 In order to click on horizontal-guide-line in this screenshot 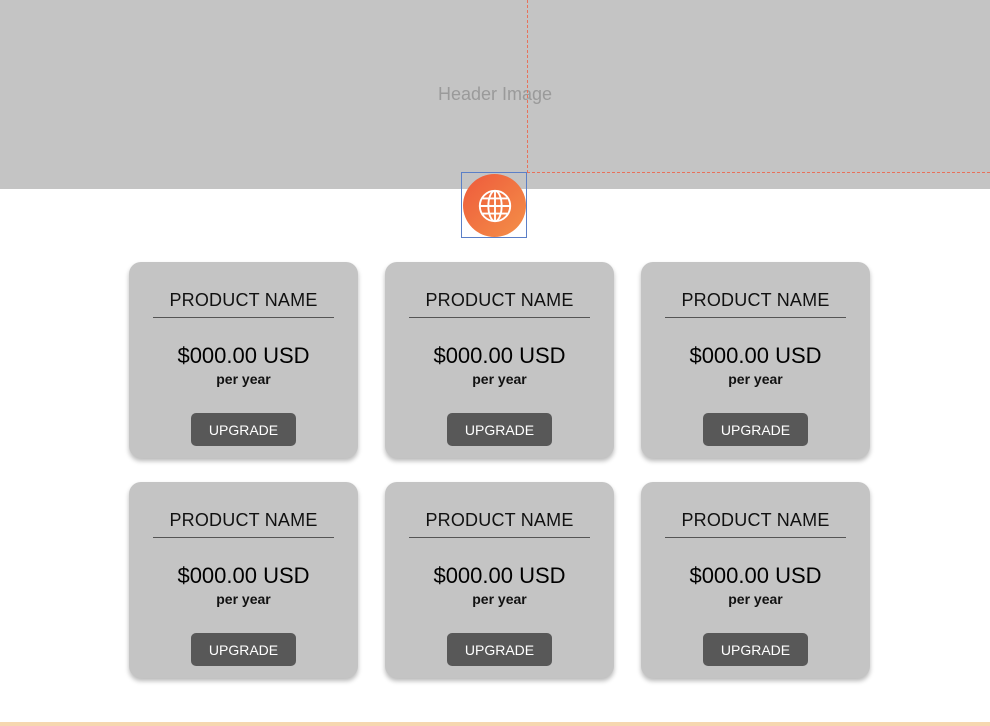, I will do `click(758, 172)`.